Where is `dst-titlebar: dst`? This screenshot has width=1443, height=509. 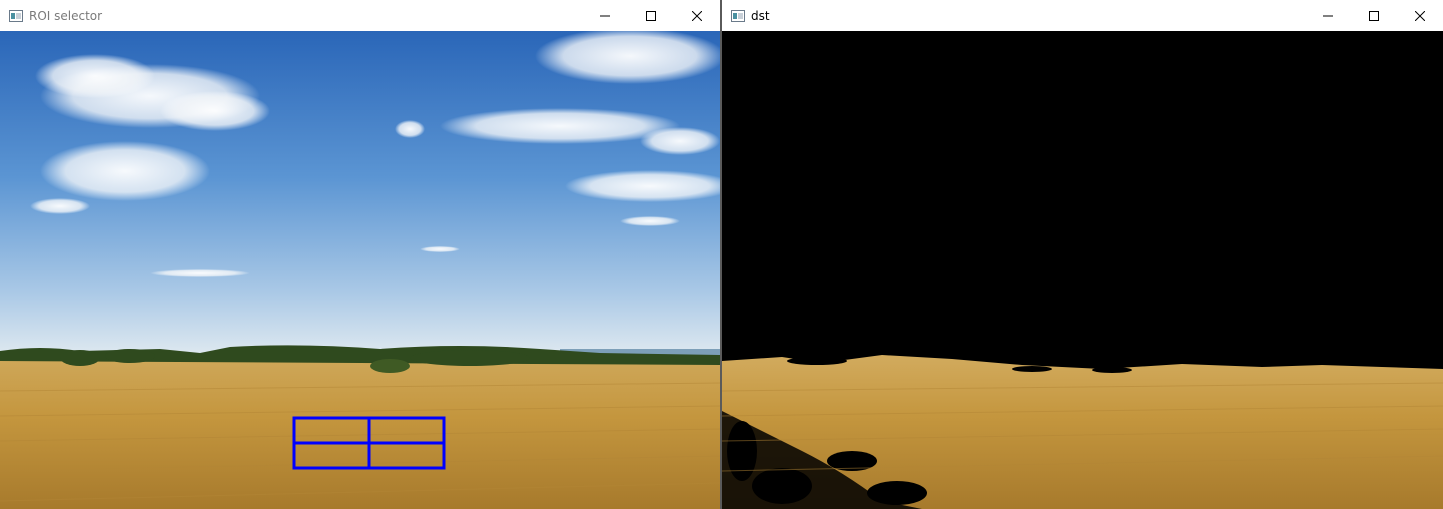
dst-titlebar: dst is located at coordinates (1082, 16).